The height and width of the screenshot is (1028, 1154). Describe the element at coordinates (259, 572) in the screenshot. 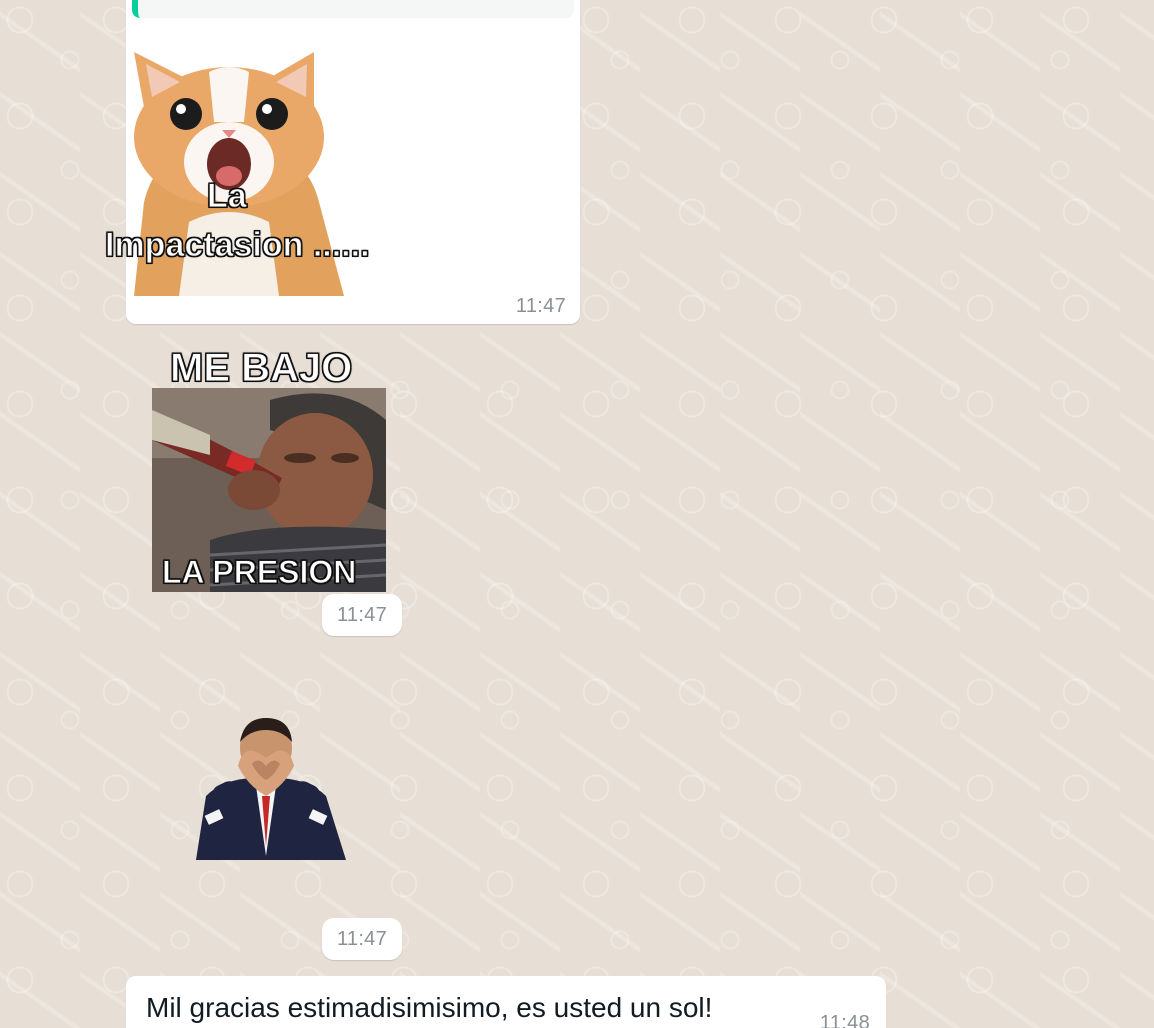

I see `sticker-caption-bottom: LA PRESION` at that location.